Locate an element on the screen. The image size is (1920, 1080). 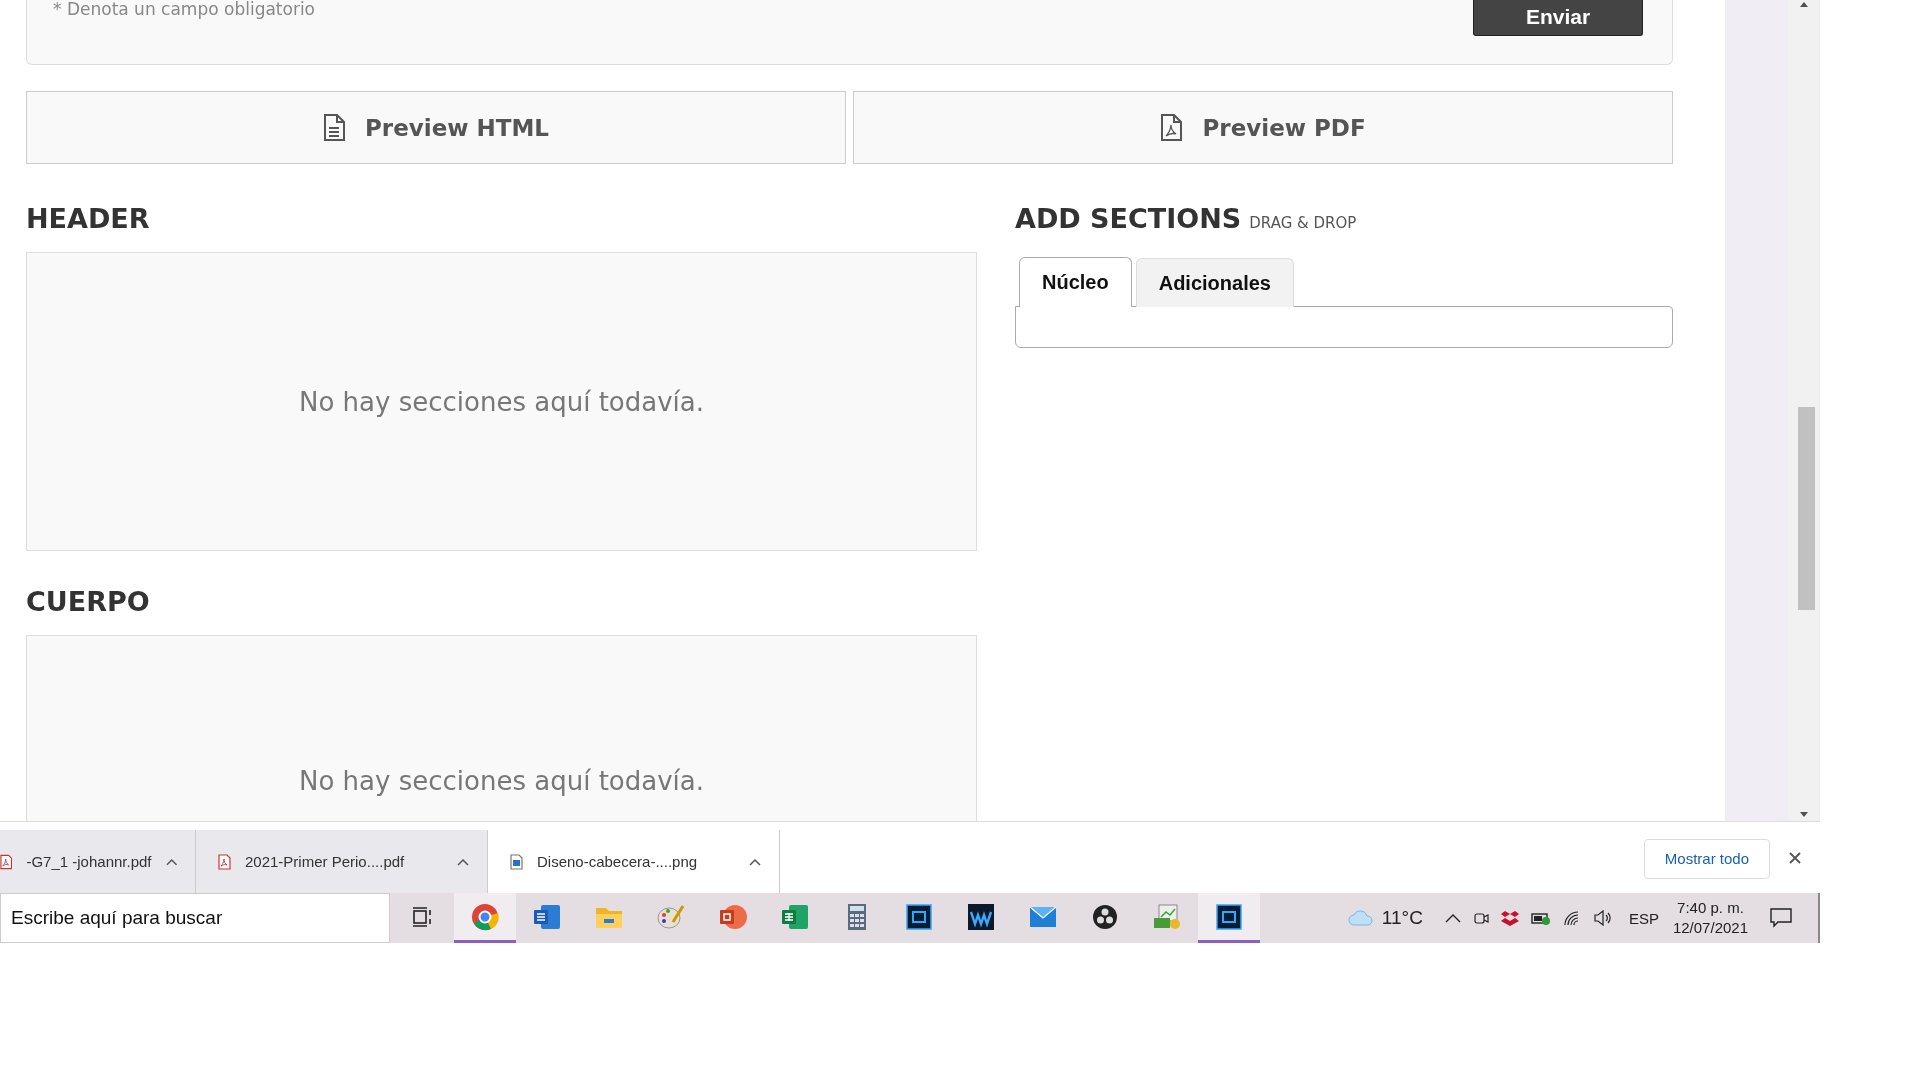
tab: Adicionales is located at coordinates (1214, 282).